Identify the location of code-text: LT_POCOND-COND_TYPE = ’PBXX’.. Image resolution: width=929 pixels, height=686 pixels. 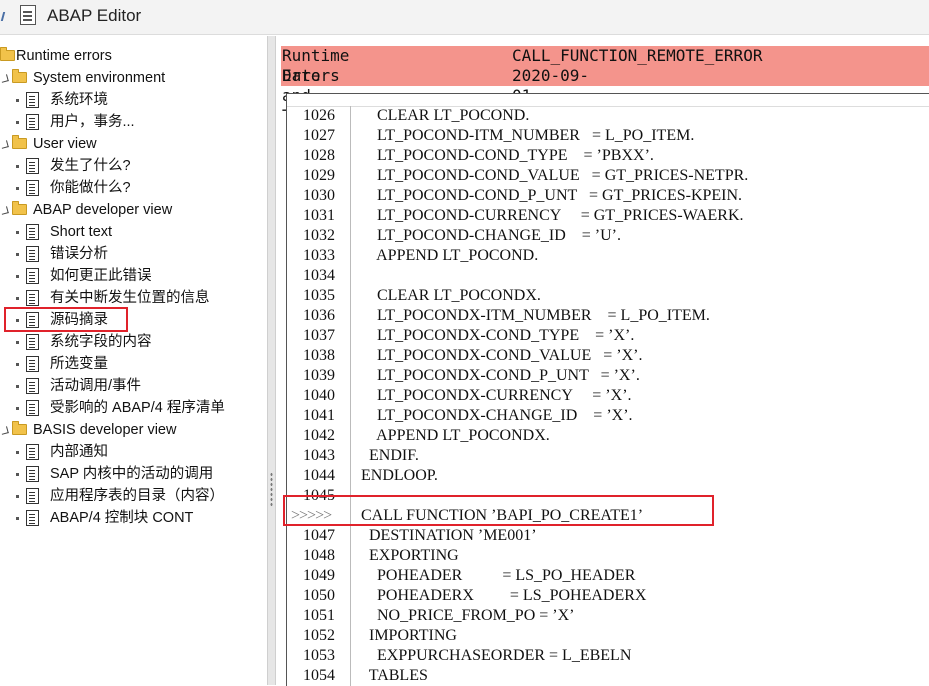
(503, 155).